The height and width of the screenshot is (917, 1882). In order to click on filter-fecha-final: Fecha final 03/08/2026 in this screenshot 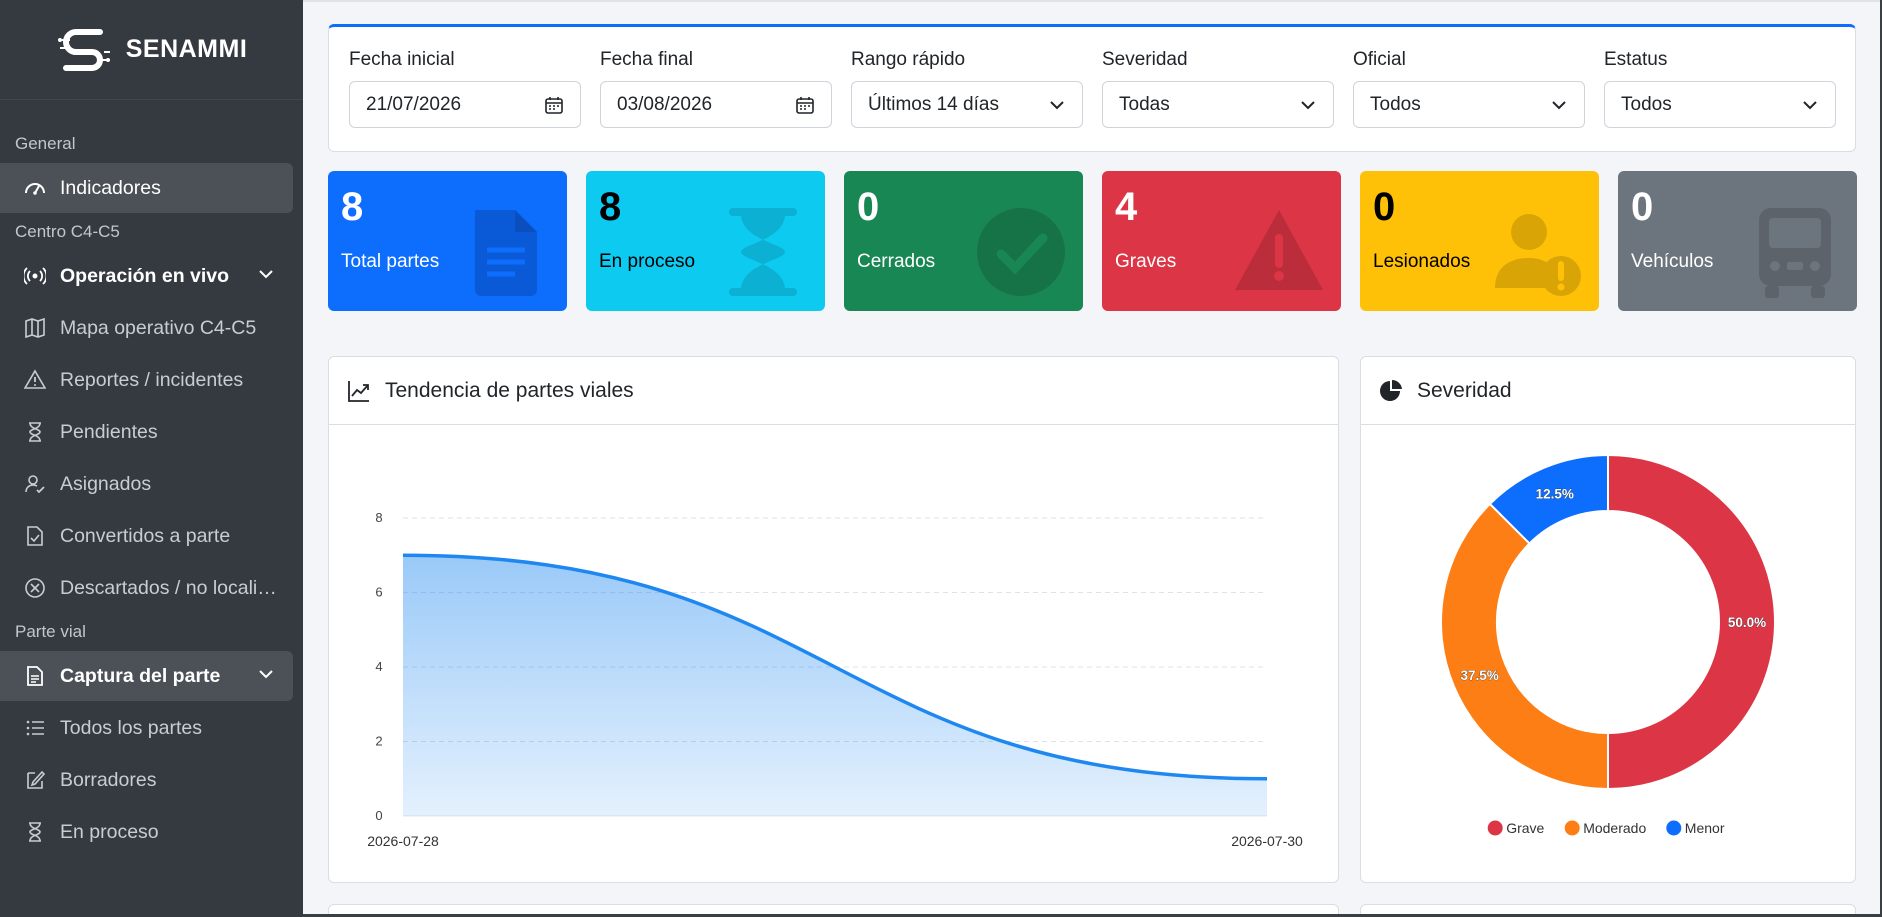, I will do `click(716, 88)`.